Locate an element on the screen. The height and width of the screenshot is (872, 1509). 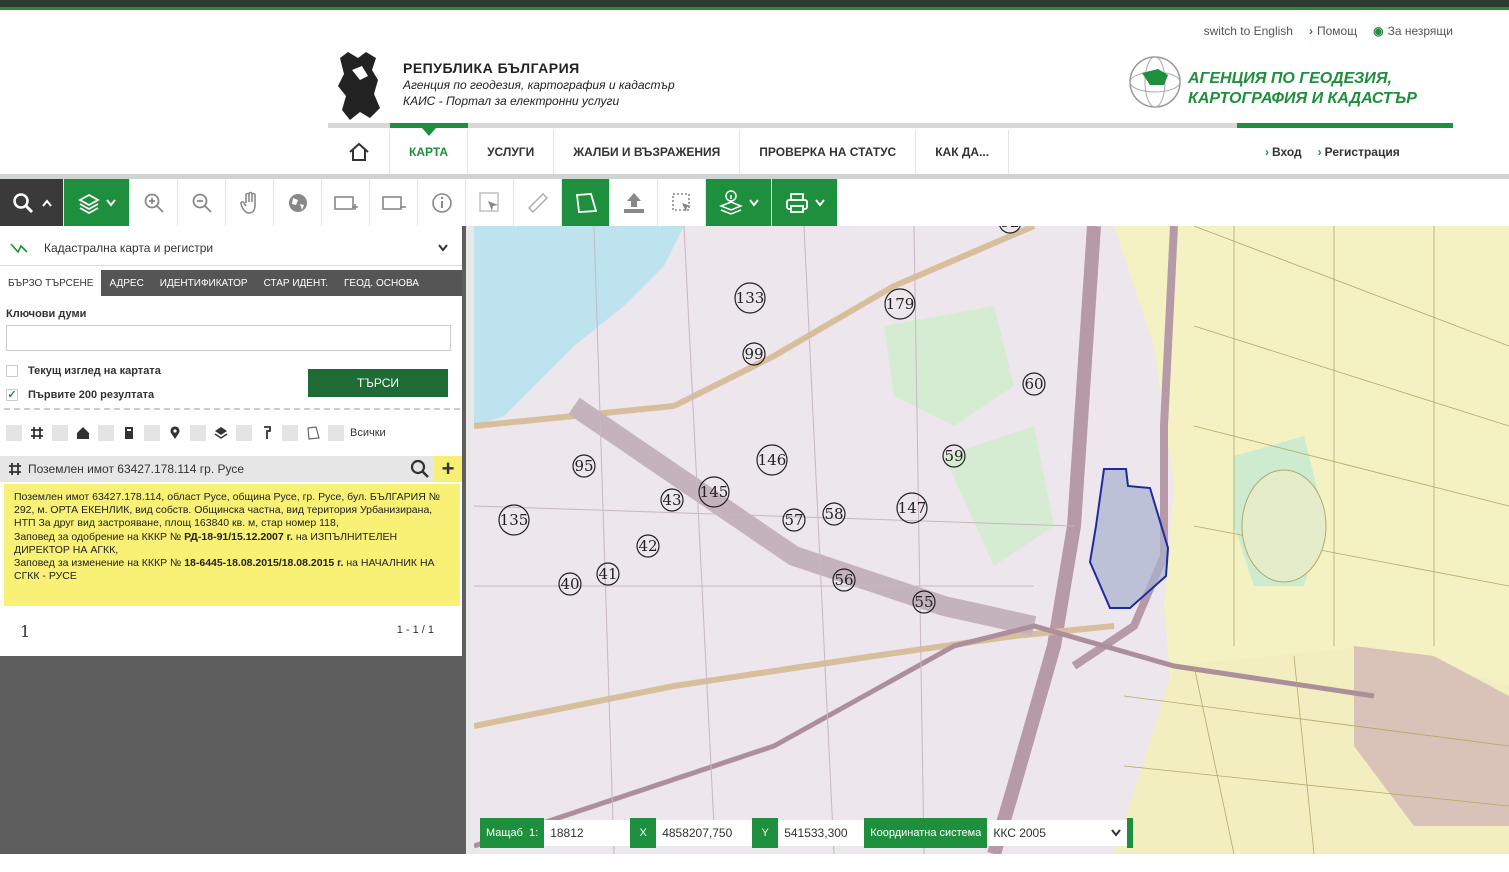
parcel-number-label: 59 is located at coordinates (954, 456).